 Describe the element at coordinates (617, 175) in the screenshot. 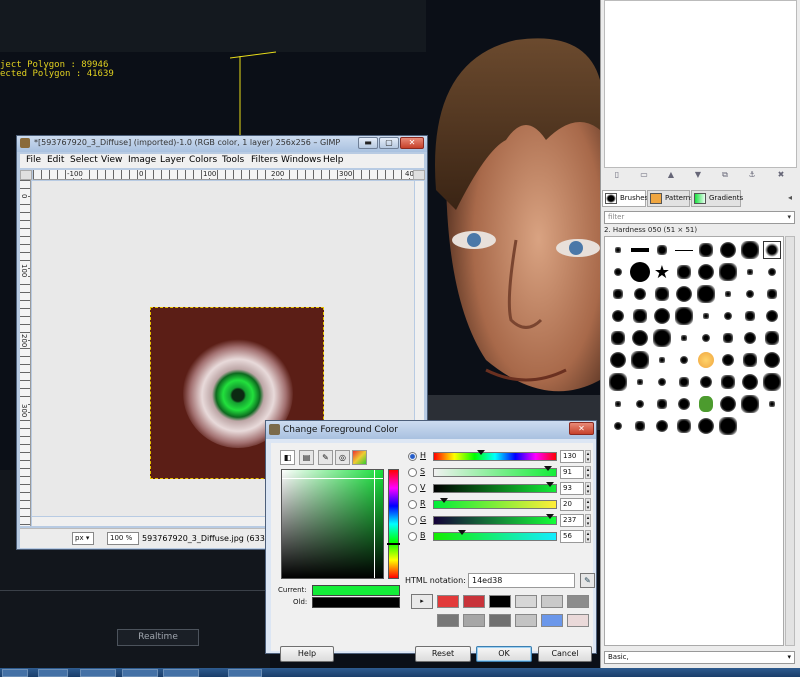

I see `new-layer-icon: ▯` at that location.